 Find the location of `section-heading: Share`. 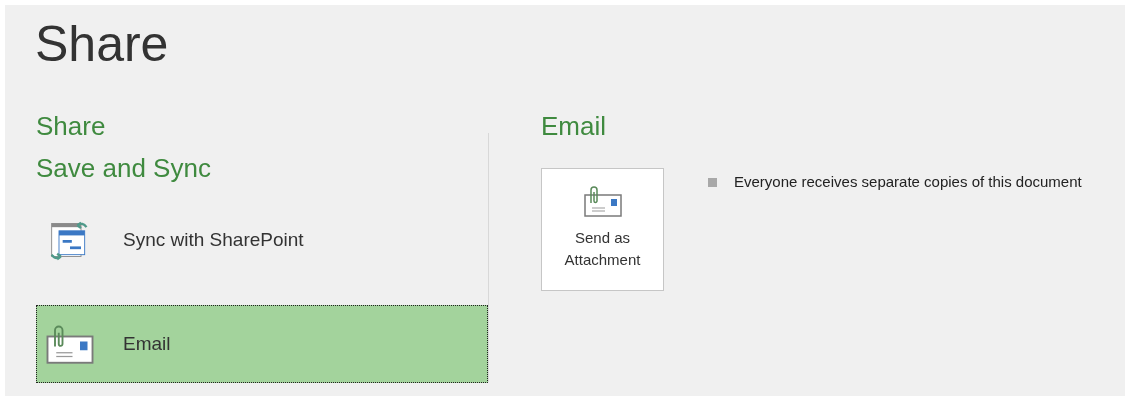

section-heading: Share is located at coordinates (71, 126).